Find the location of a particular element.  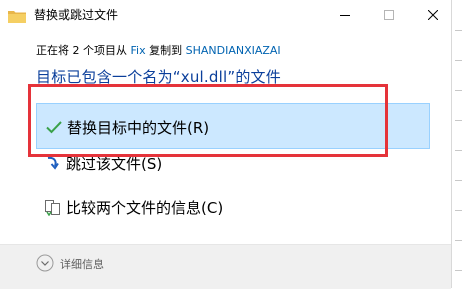

window-title: 替换或跳过文件 is located at coordinates (76, 15).